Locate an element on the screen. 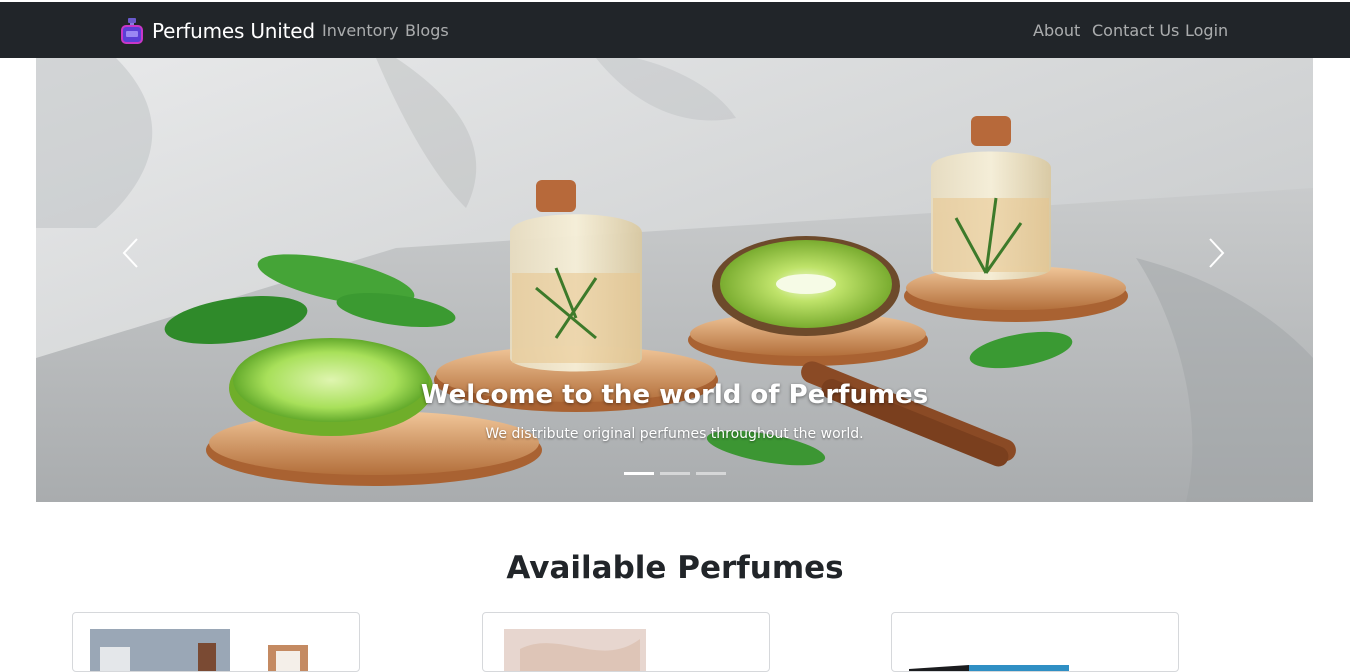 Image resolution: width=1350 pixels, height=672 pixels. carousel-prev-button is located at coordinates (131, 253).